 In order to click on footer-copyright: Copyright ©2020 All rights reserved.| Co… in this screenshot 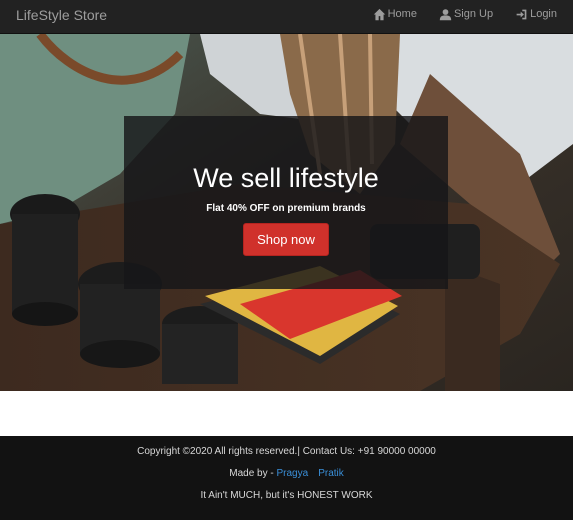, I will do `click(286, 451)`.